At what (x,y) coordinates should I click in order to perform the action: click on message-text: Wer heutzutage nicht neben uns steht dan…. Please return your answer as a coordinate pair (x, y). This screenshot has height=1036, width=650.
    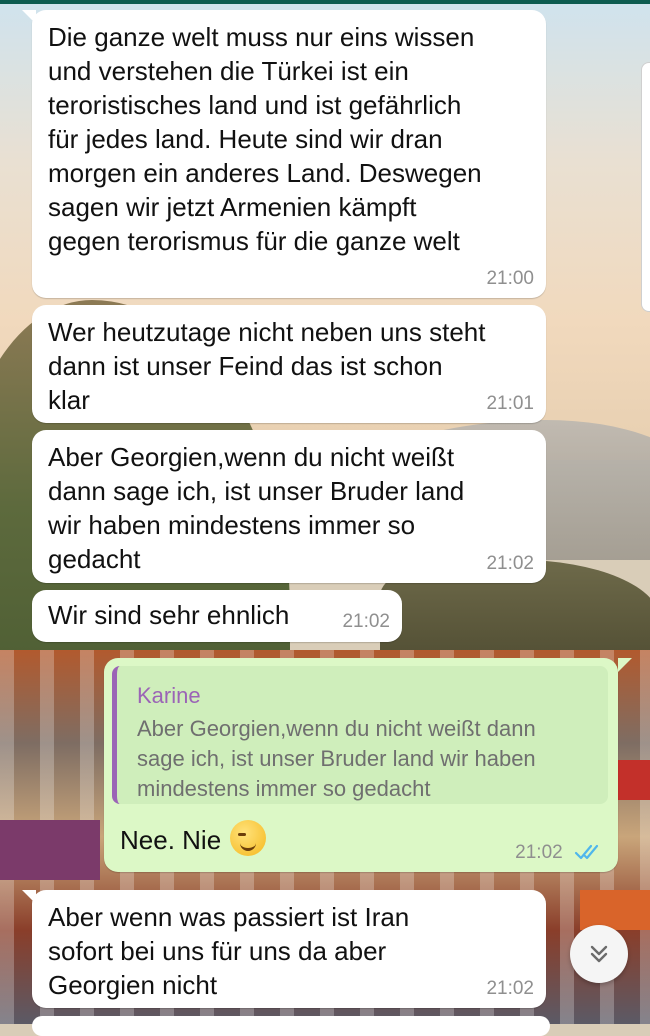
    Looking at the image, I should click on (267, 366).